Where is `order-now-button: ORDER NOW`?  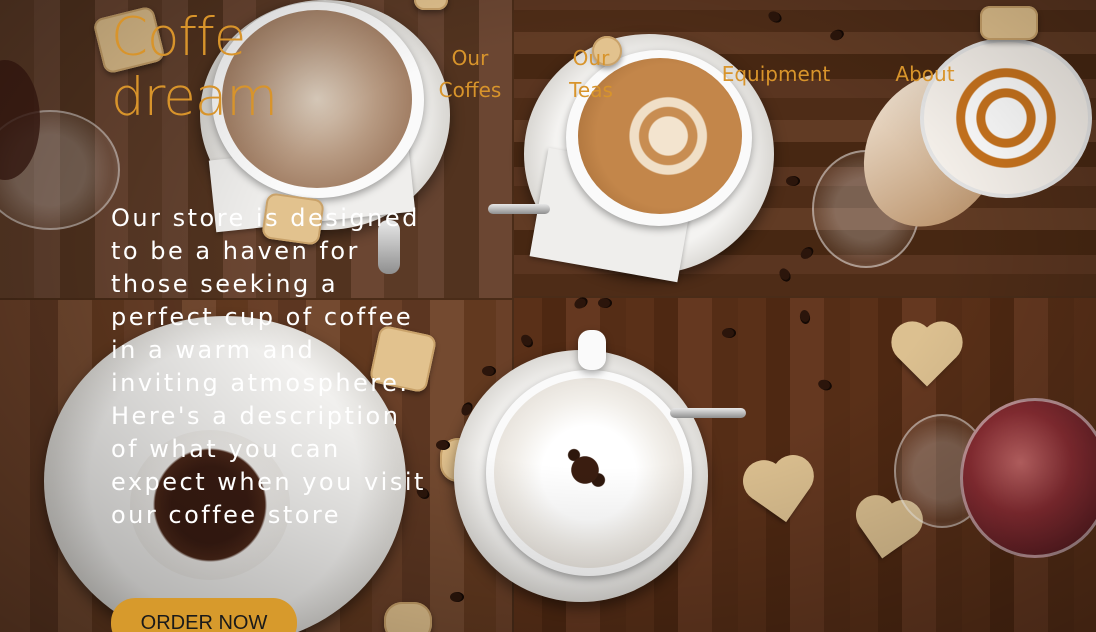
order-now-button: ORDER NOW is located at coordinates (204, 615).